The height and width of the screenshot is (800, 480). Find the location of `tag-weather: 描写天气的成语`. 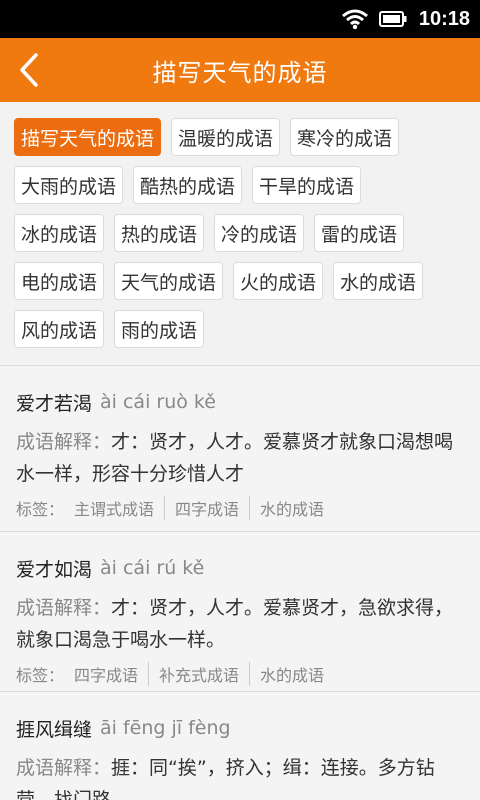

tag-weather: 描写天气的成语 is located at coordinates (88, 137).